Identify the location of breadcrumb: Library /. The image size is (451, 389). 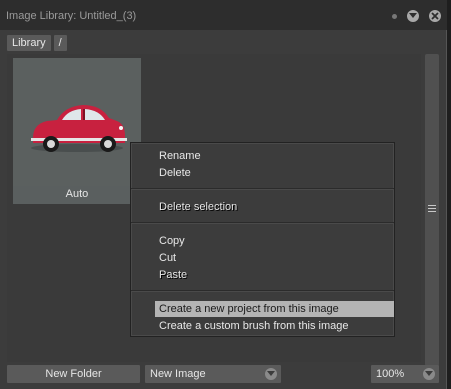
(37, 43).